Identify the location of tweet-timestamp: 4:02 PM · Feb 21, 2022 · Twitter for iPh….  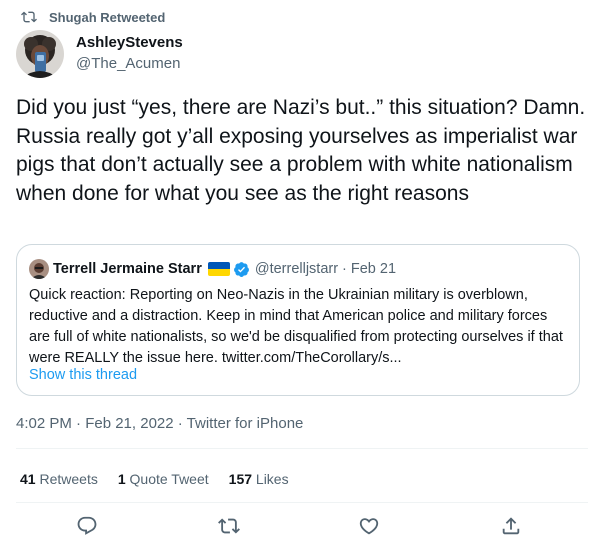
(159, 424).